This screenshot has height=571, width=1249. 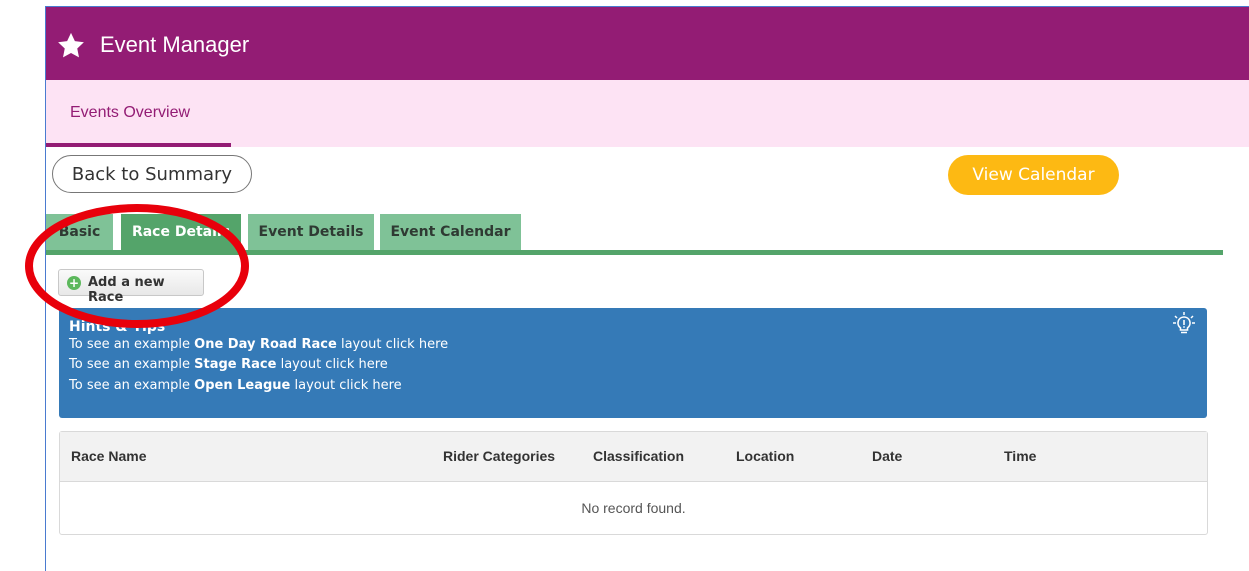 What do you see at coordinates (765, 456) in the screenshot?
I see `column-location: Location` at bounding box center [765, 456].